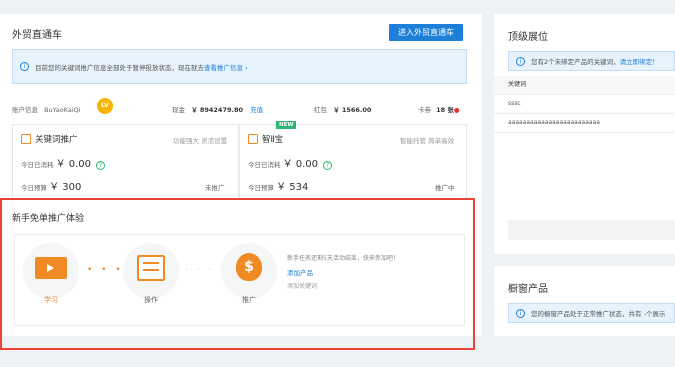 This screenshot has width=675, height=367. I want to click on keyword-promo-label: 关键词推广, so click(56, 140).